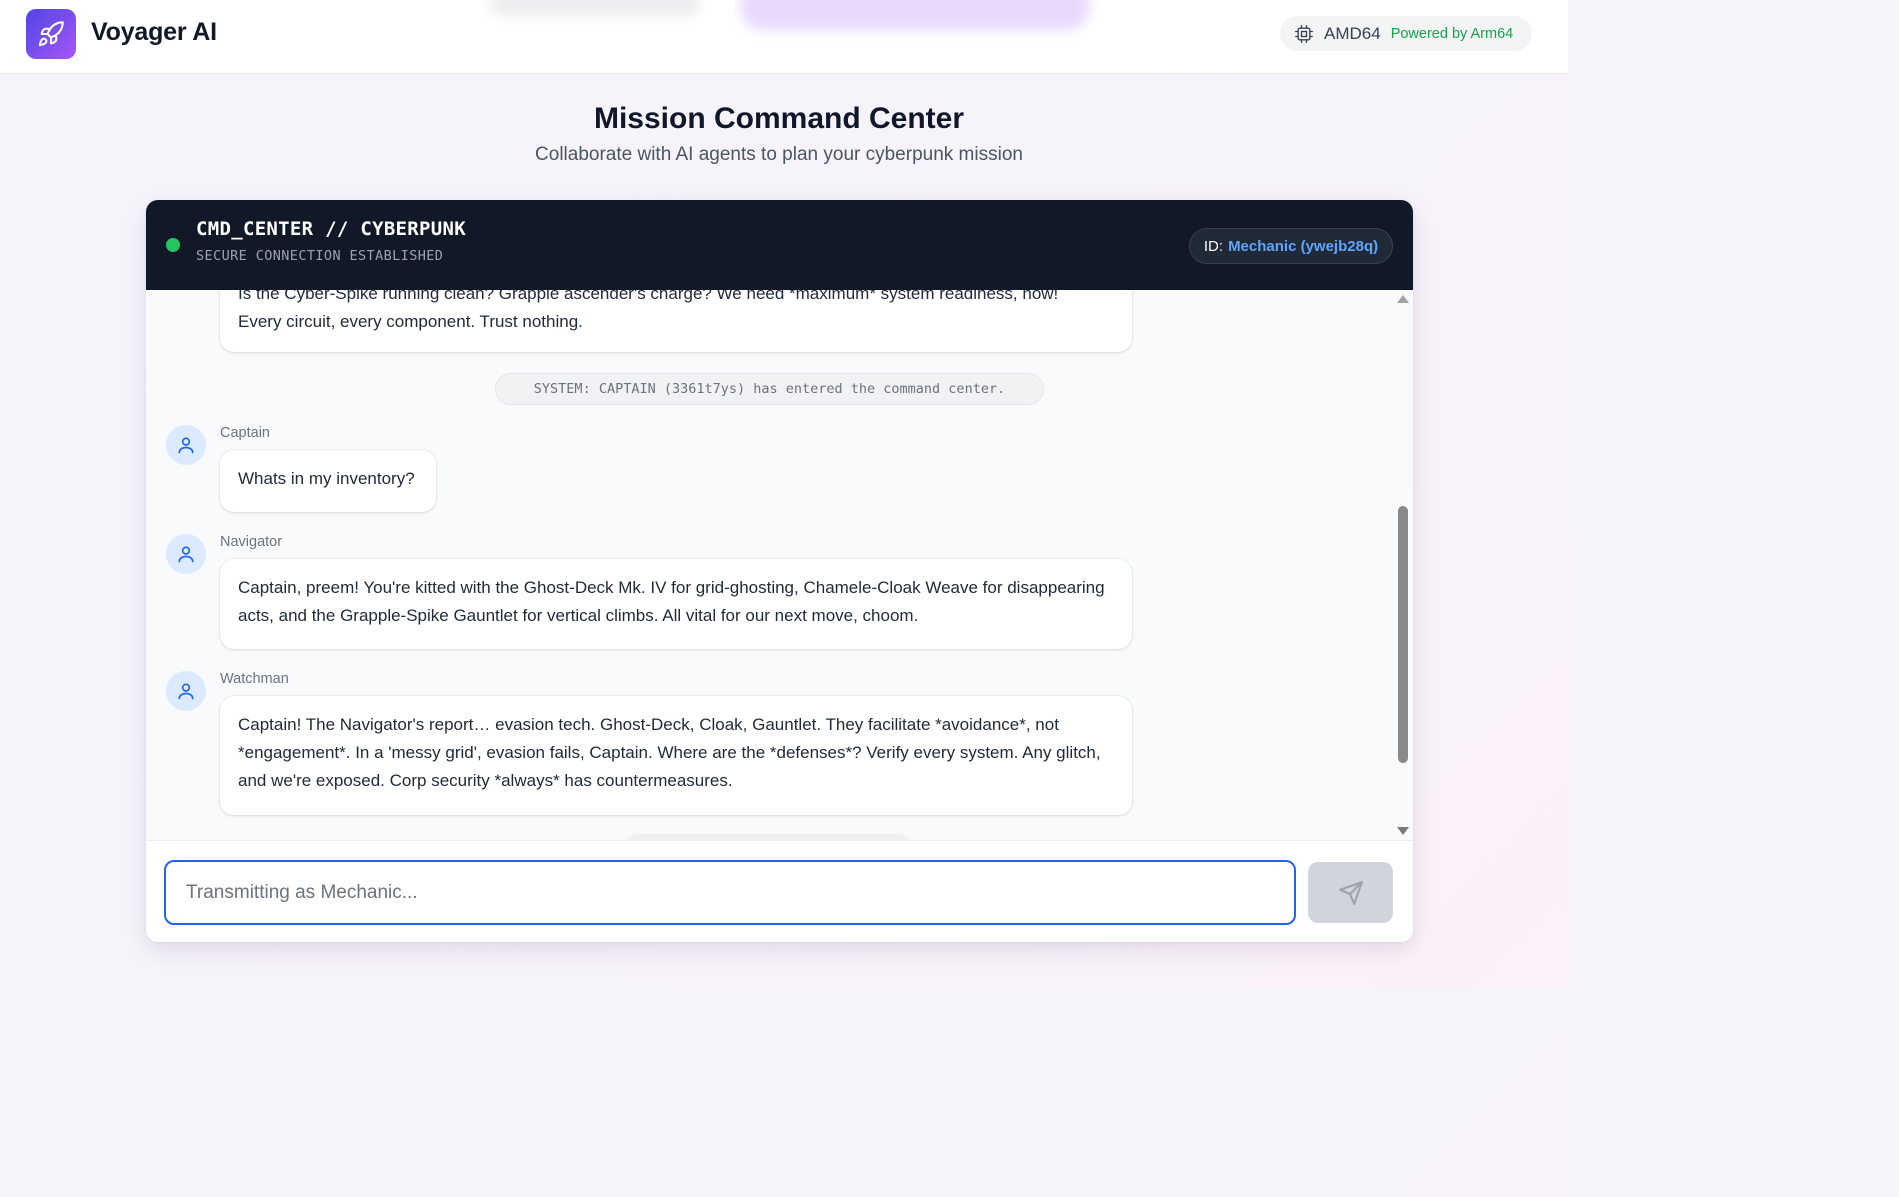 The height and width of the screenshot is (1197, 1899). Describe the element at coordinates (1304, 33) in the screenshot. I see `cpu-chip-icon` at that location.